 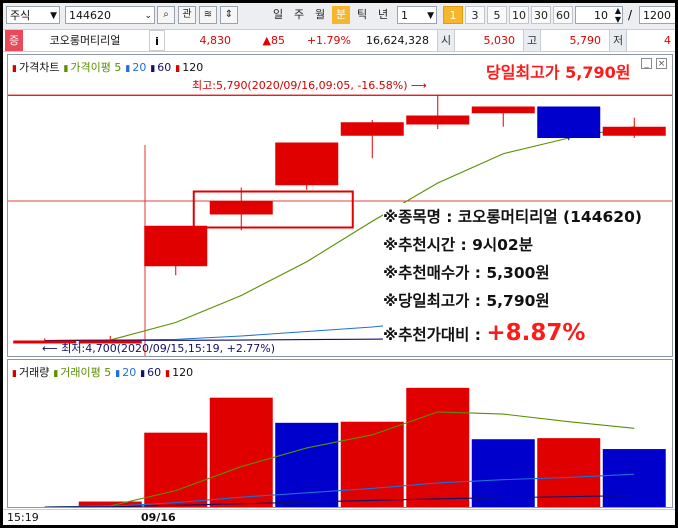 I want to click on link-icon: ≋, so click(x=208, y=14).